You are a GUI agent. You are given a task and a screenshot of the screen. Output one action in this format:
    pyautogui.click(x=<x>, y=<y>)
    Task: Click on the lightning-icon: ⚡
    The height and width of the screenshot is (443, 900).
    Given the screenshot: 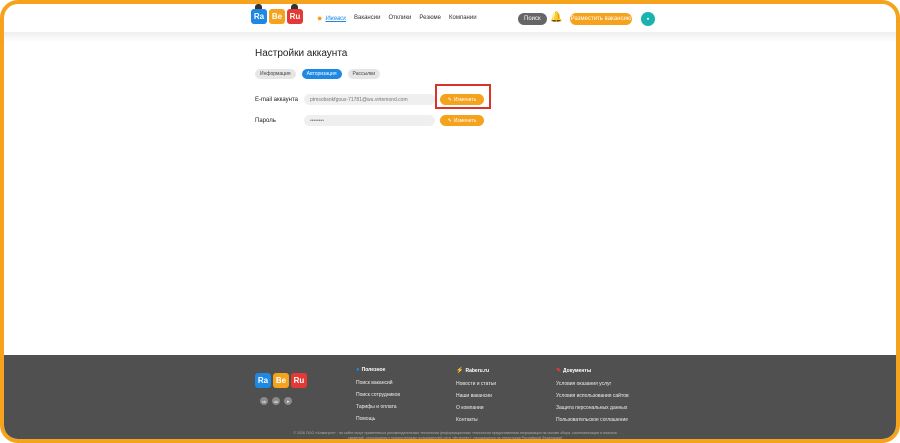 What is the action you would take?
    pyautogui.click(x=460, y=371)
    